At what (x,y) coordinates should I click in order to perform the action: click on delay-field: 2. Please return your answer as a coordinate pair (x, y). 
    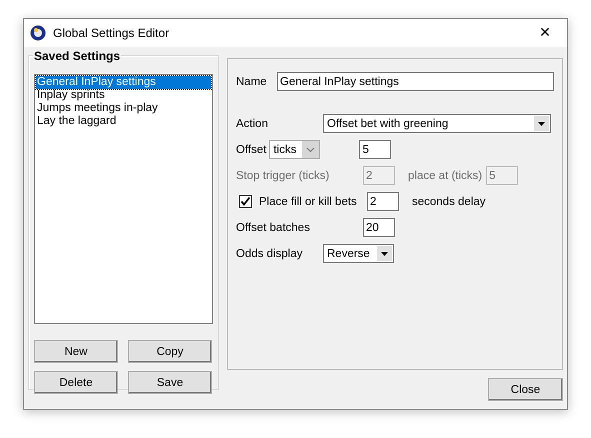
    Looking at the image, I should click on (383, 201).